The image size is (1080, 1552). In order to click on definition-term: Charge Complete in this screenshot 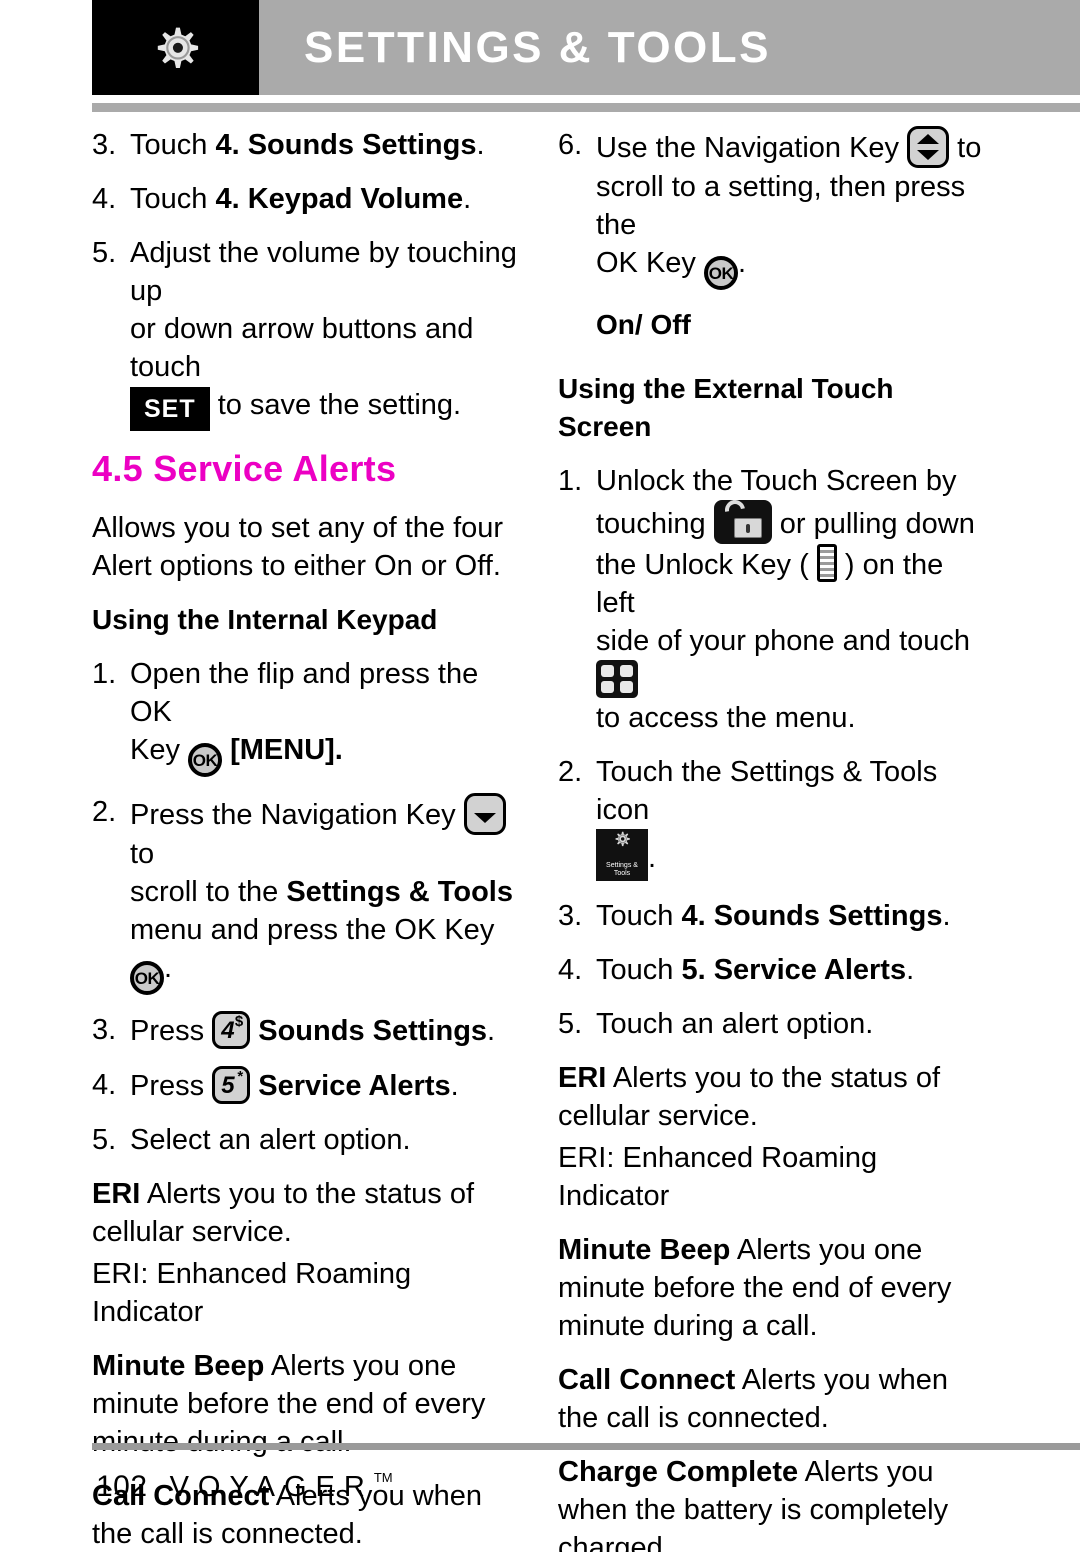, I will do `click(678, 1472)`.